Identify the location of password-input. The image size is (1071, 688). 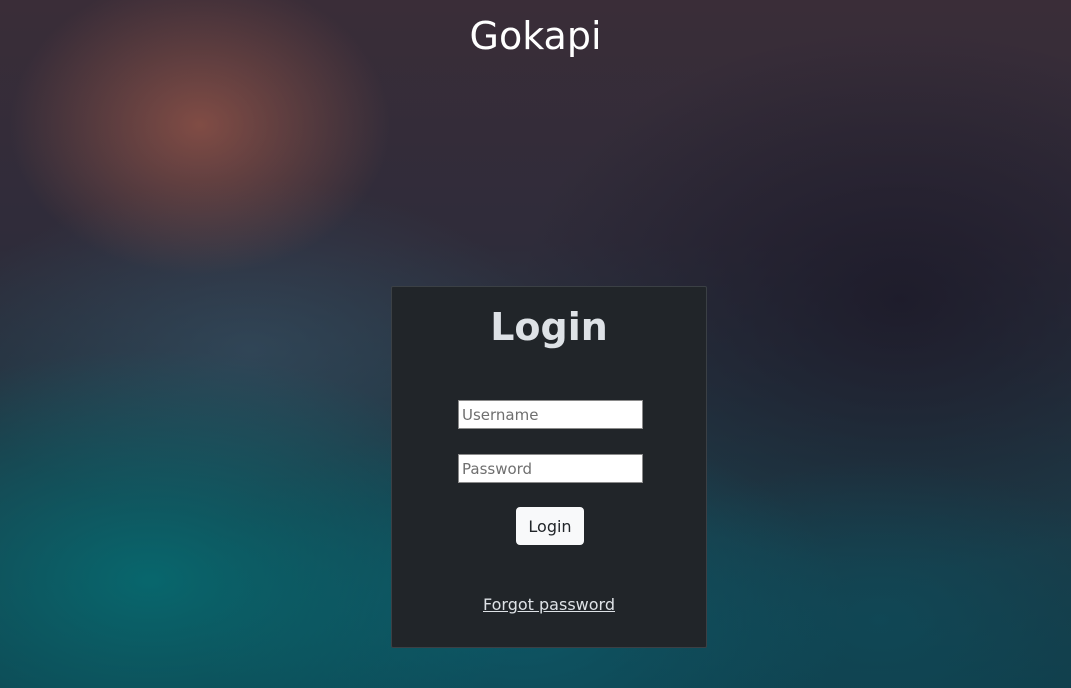
(550, 468).